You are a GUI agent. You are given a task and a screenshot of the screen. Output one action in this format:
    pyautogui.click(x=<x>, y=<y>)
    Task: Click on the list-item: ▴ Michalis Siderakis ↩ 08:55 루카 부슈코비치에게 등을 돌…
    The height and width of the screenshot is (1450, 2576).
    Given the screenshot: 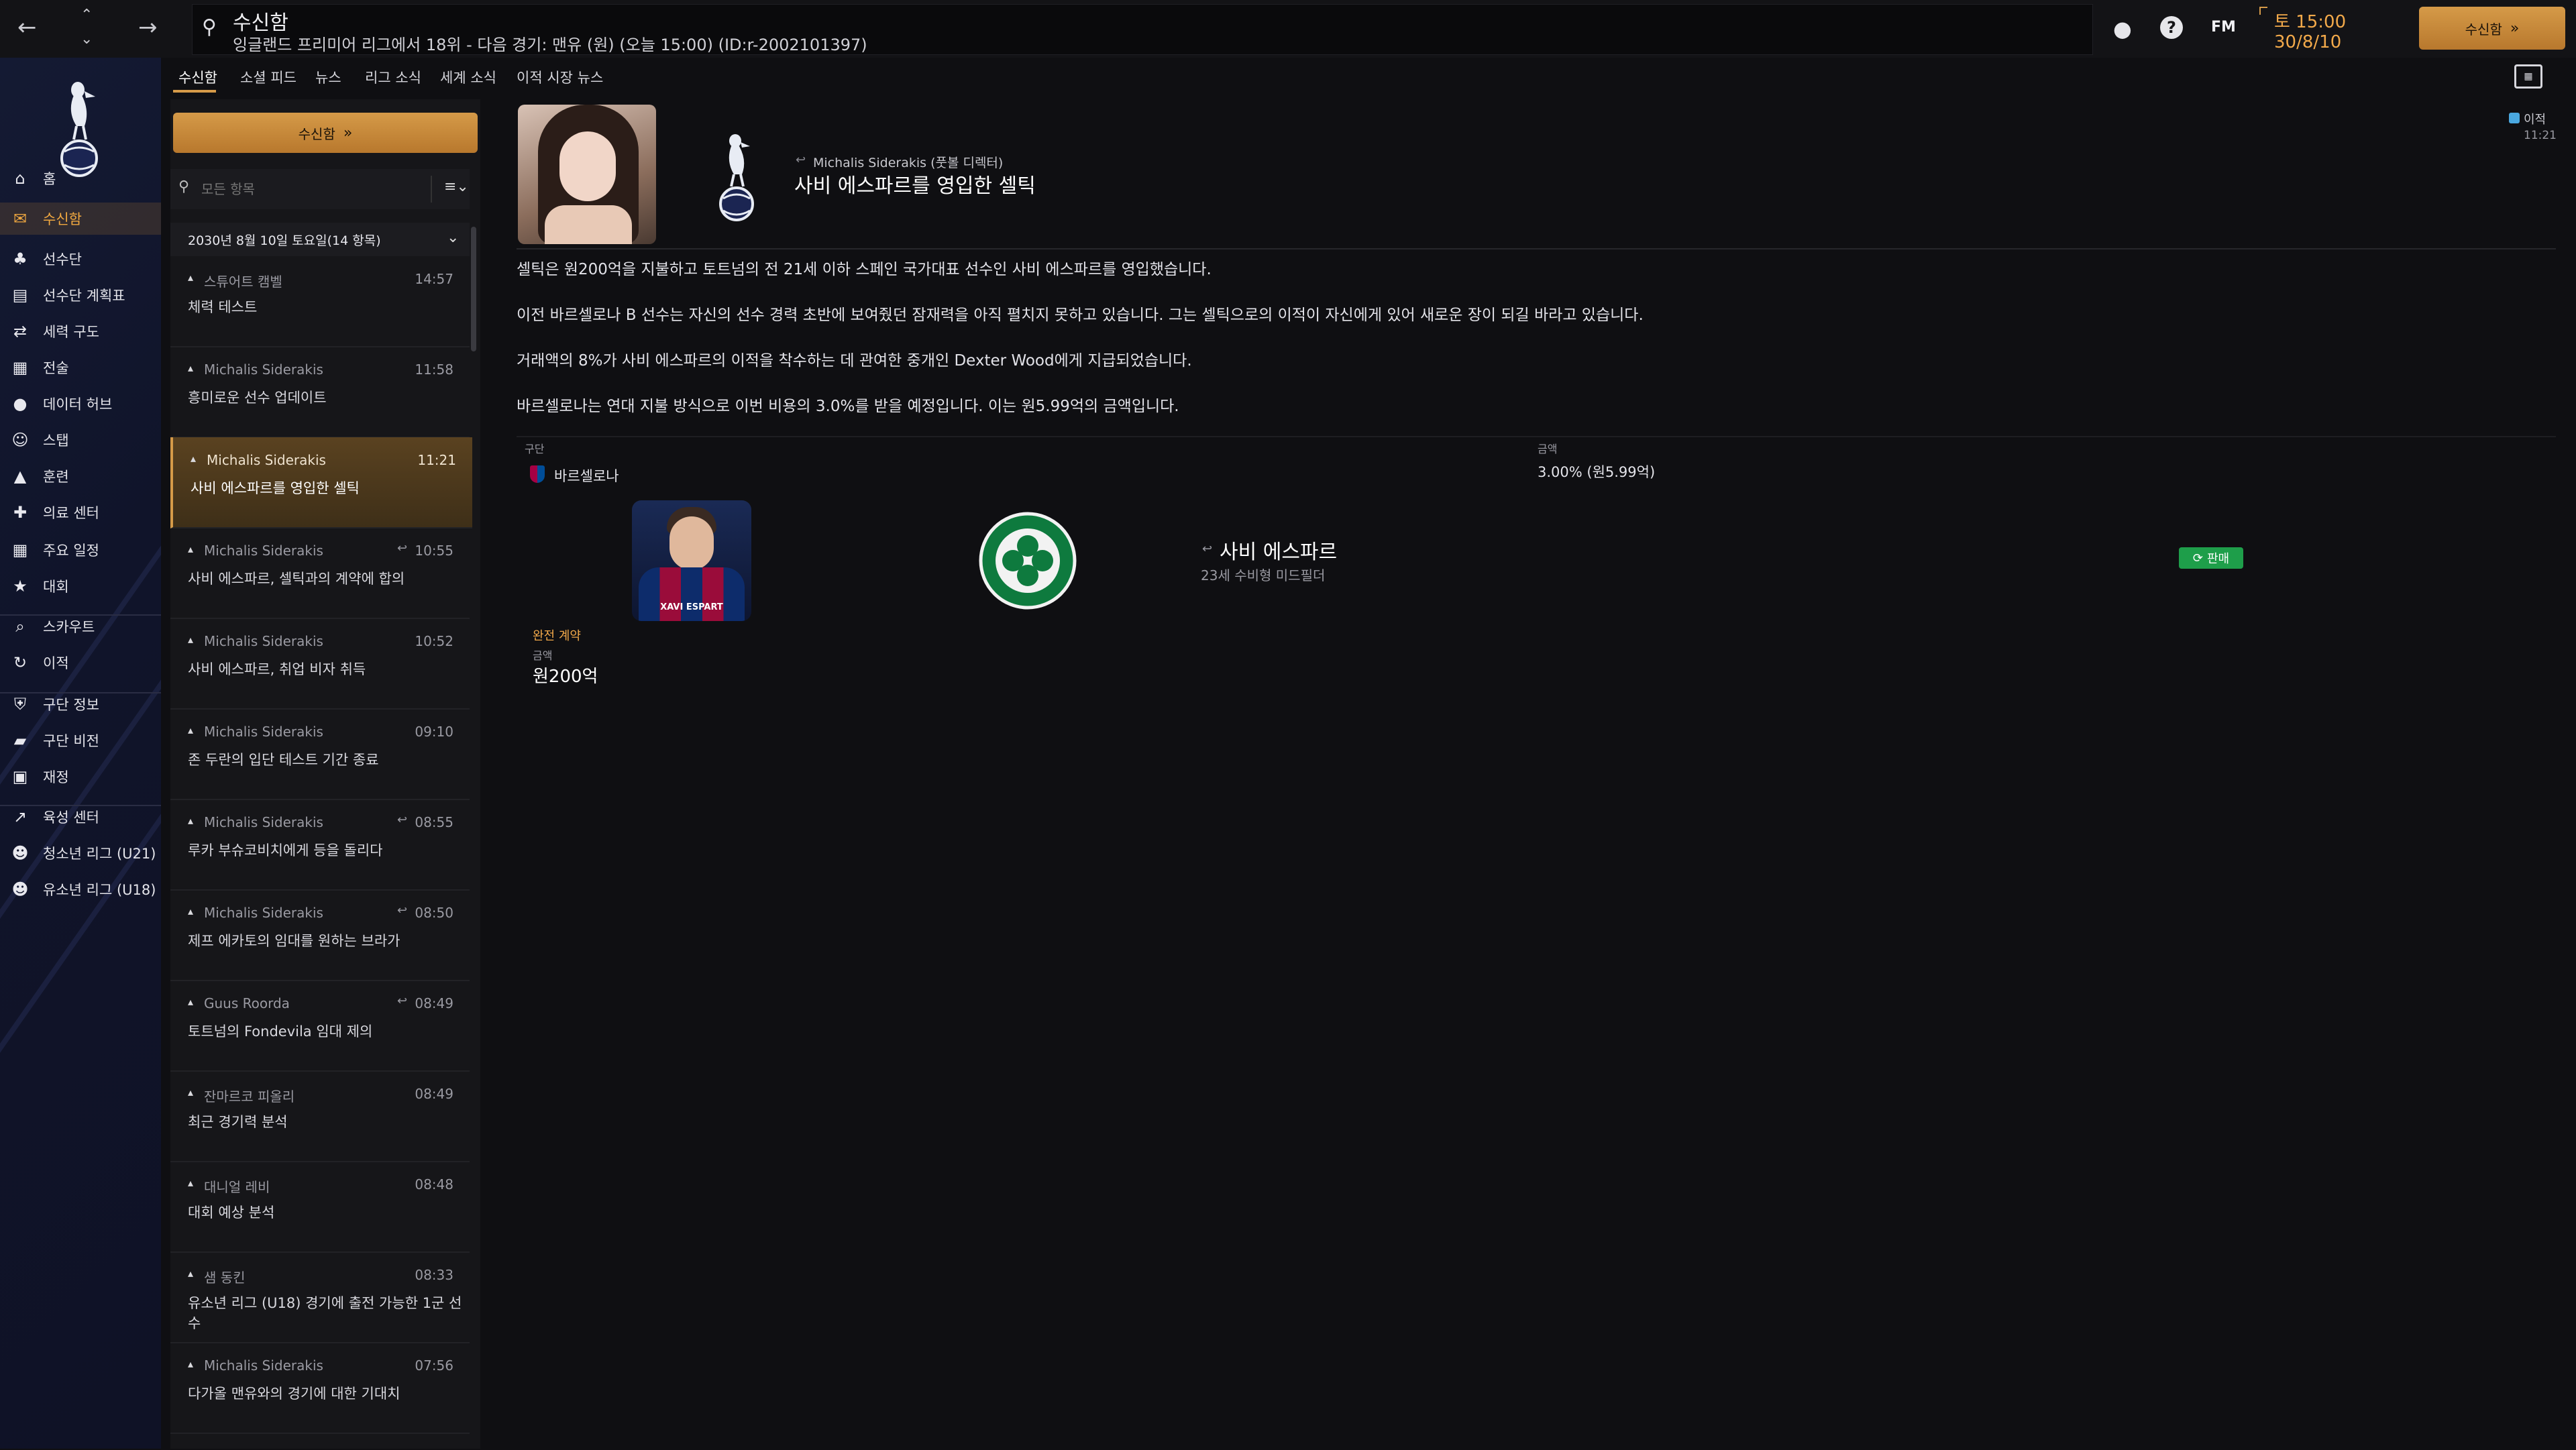 What is the action you would take?
    pyautogui.click(x=320, y=845)
    